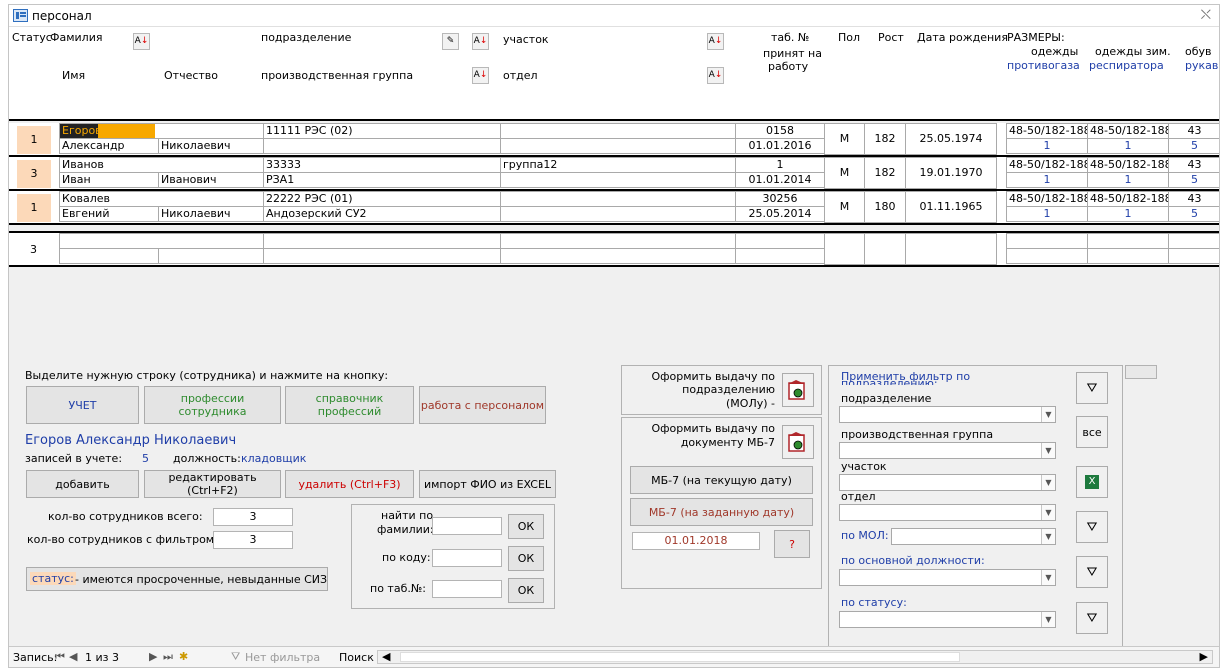 This screenshot has width=1220, height=668. I want to click on find-tab-input, so click(467, 589).